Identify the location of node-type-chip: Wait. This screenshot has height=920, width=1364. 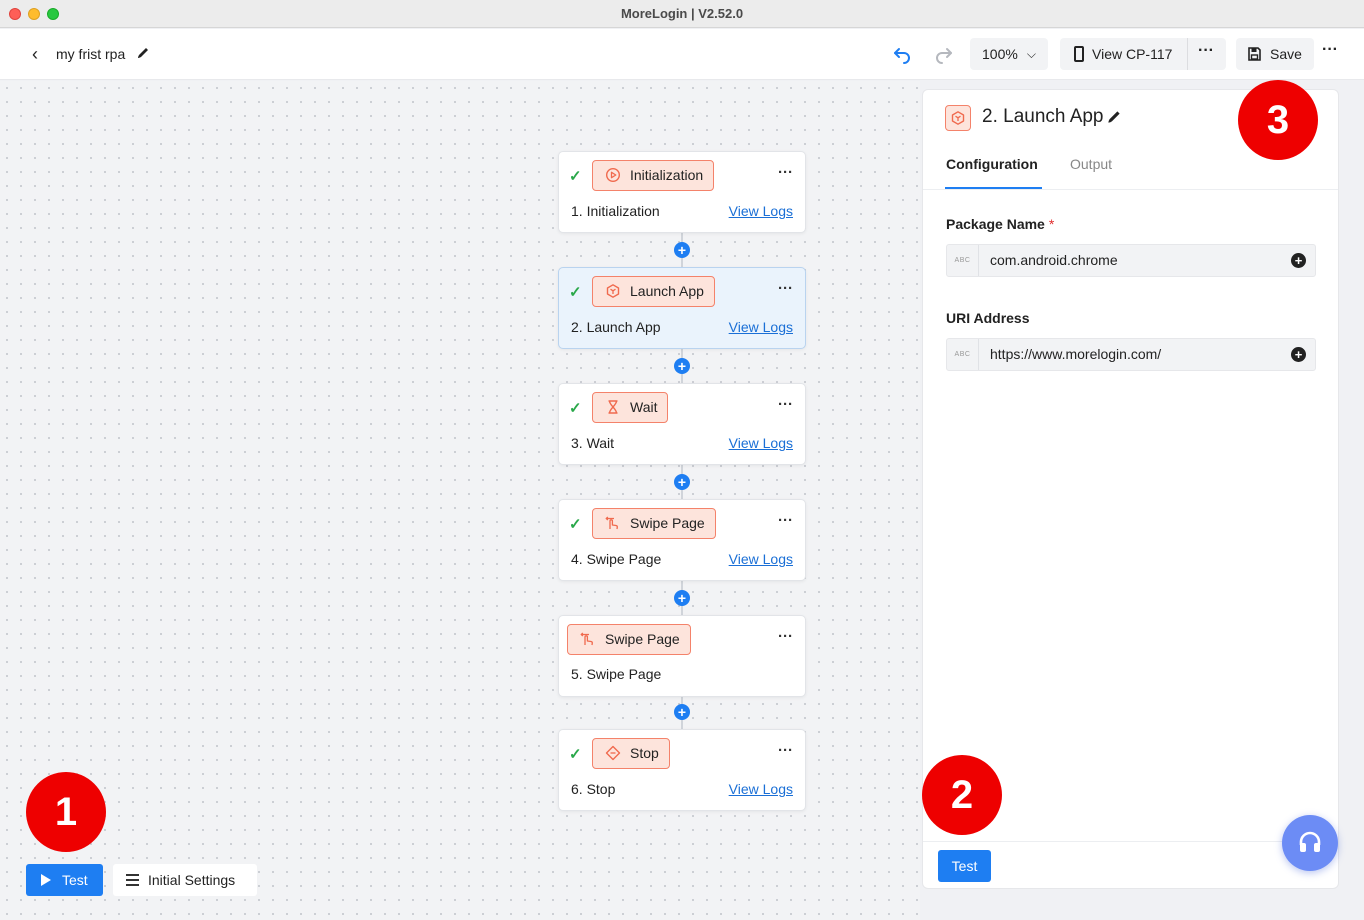
(630, 407).